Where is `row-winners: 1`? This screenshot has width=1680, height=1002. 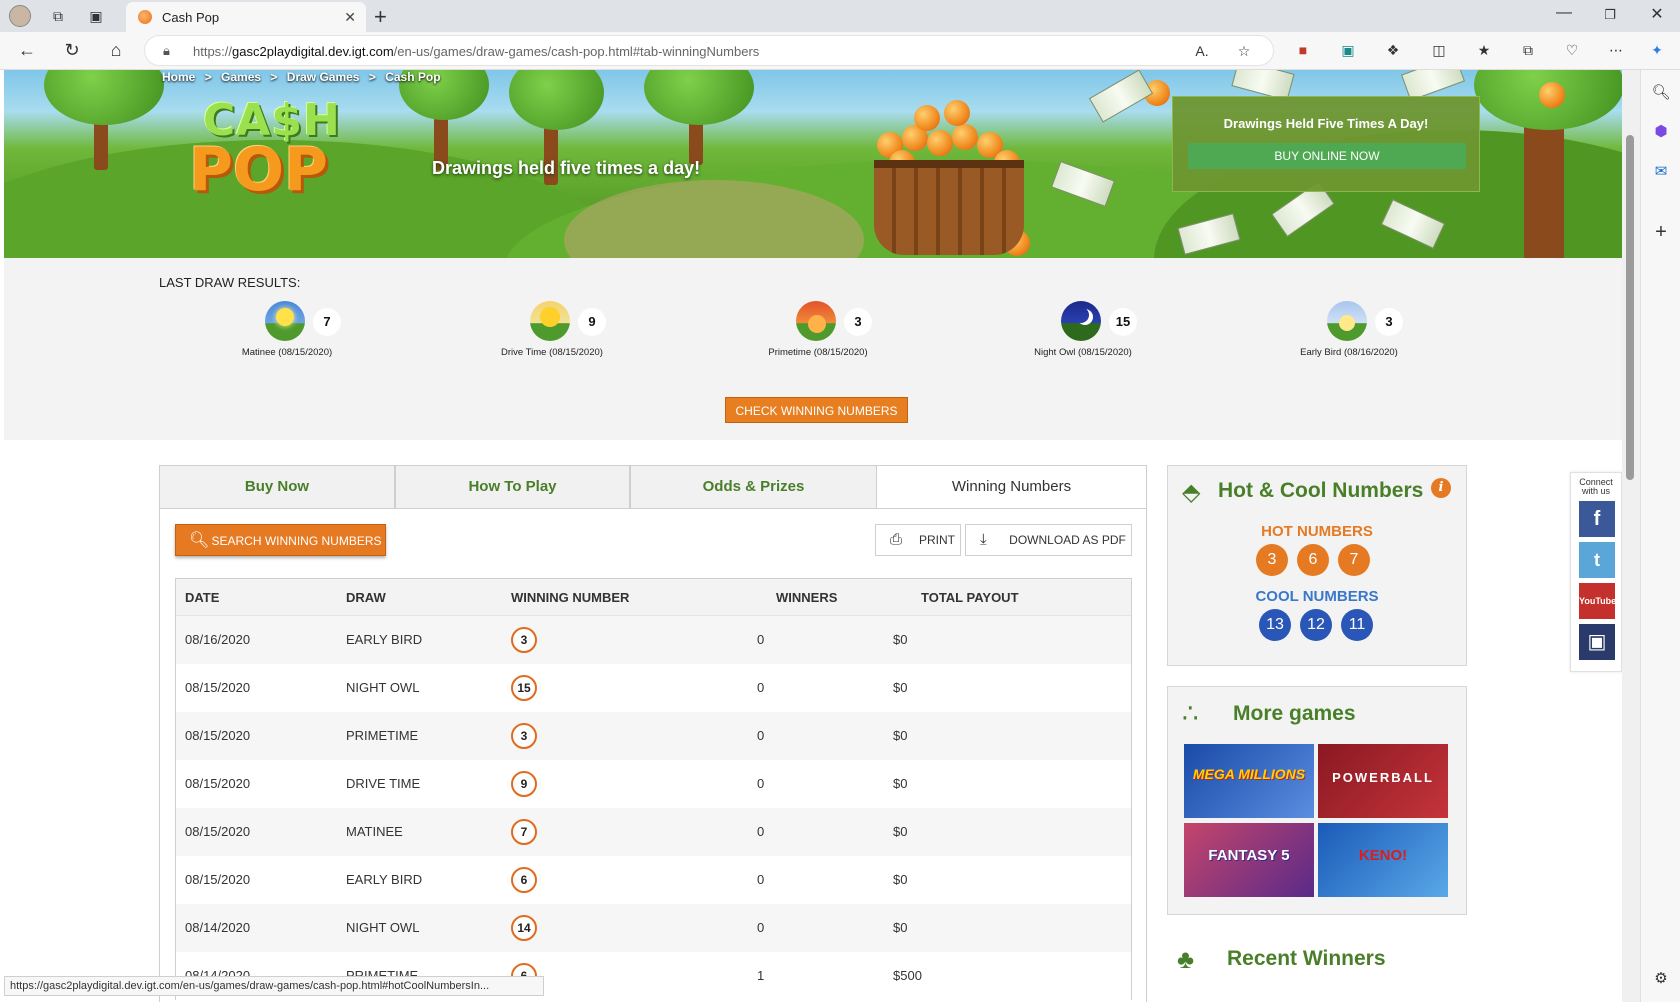
row-winners: 1 is located at coordinates (761, 975).